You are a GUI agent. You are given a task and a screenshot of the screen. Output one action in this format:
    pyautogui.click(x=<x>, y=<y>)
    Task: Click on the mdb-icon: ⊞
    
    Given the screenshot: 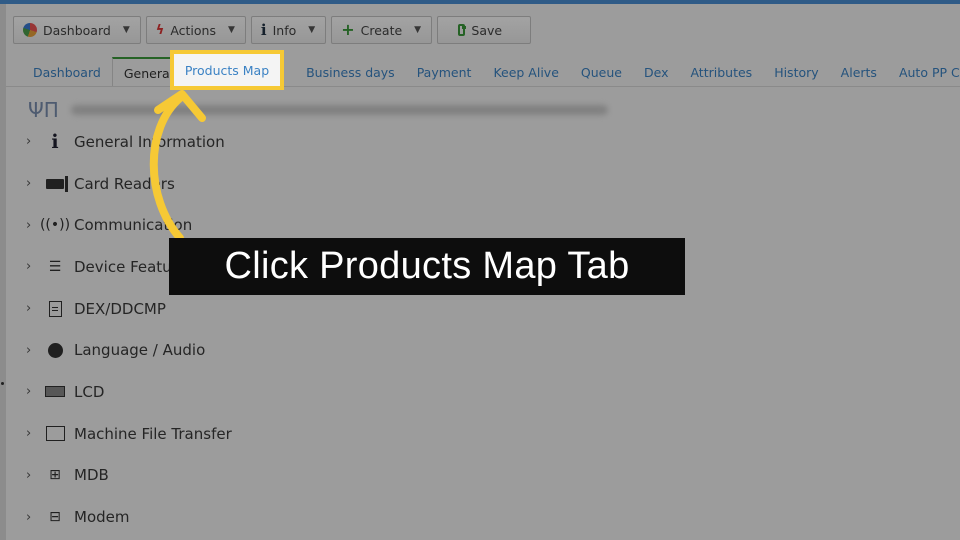 What is the action you would take?
    pyautogui.click(x=55, y=475)
    